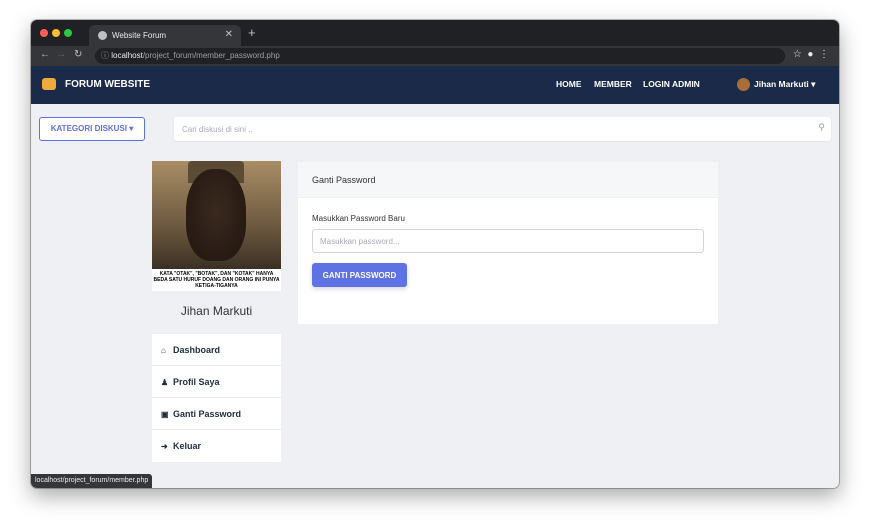 The height and width of the screenshot is (528, 870). Describe the element at coordinates (106, 55) in the screenshot. I see `info-icon: ⓘ` at that location.